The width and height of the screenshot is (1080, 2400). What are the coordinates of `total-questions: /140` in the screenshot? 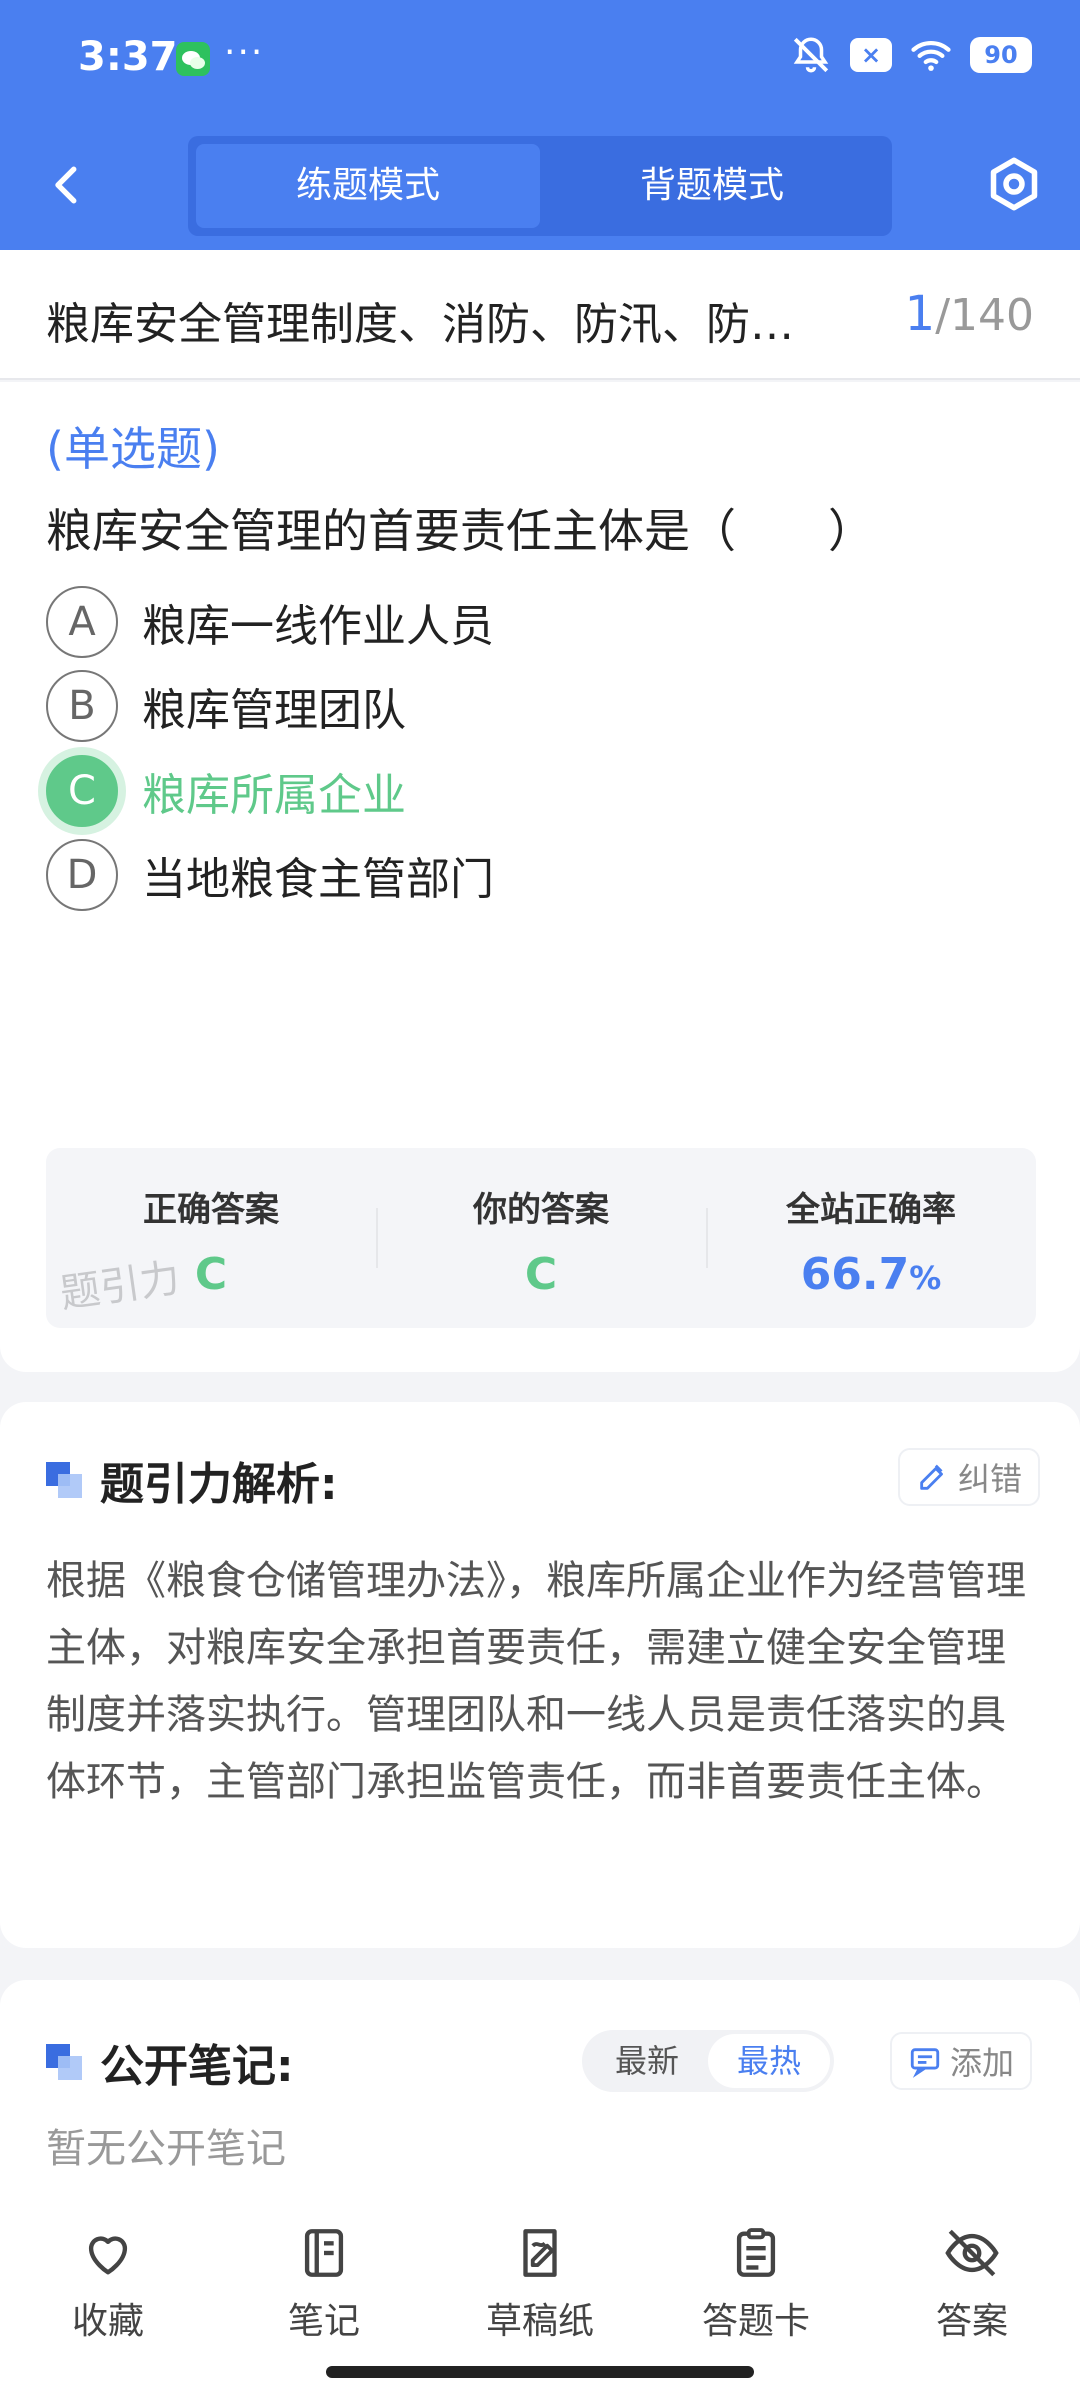 It's located at (984, 315).